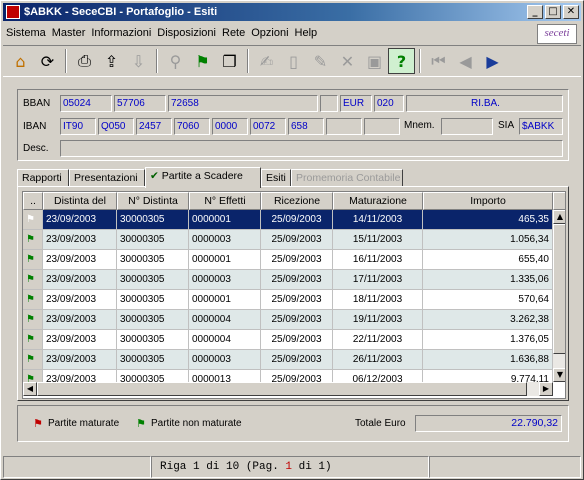 The width and height of the screenshot is (584, 480). I want to click on service-type-field: RI.BA., so click(484, 103).